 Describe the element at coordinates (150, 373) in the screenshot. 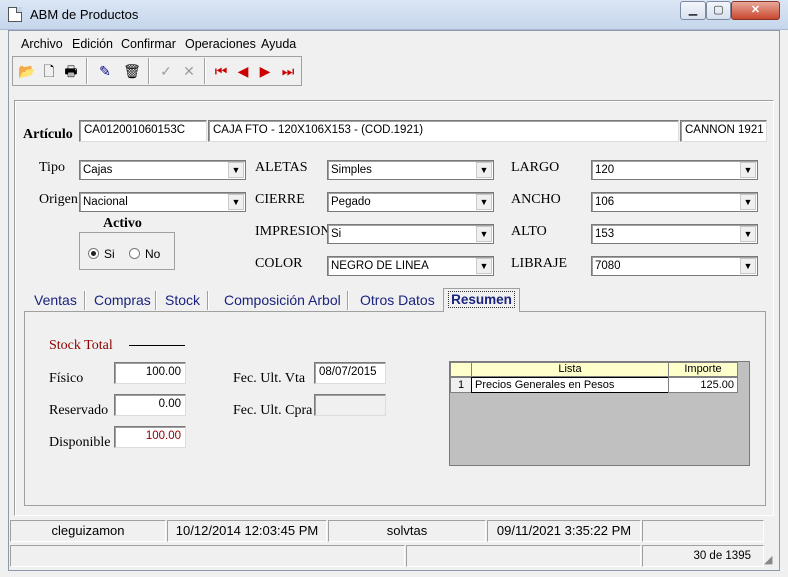

I see `fisico-field: 100.00` at that location.